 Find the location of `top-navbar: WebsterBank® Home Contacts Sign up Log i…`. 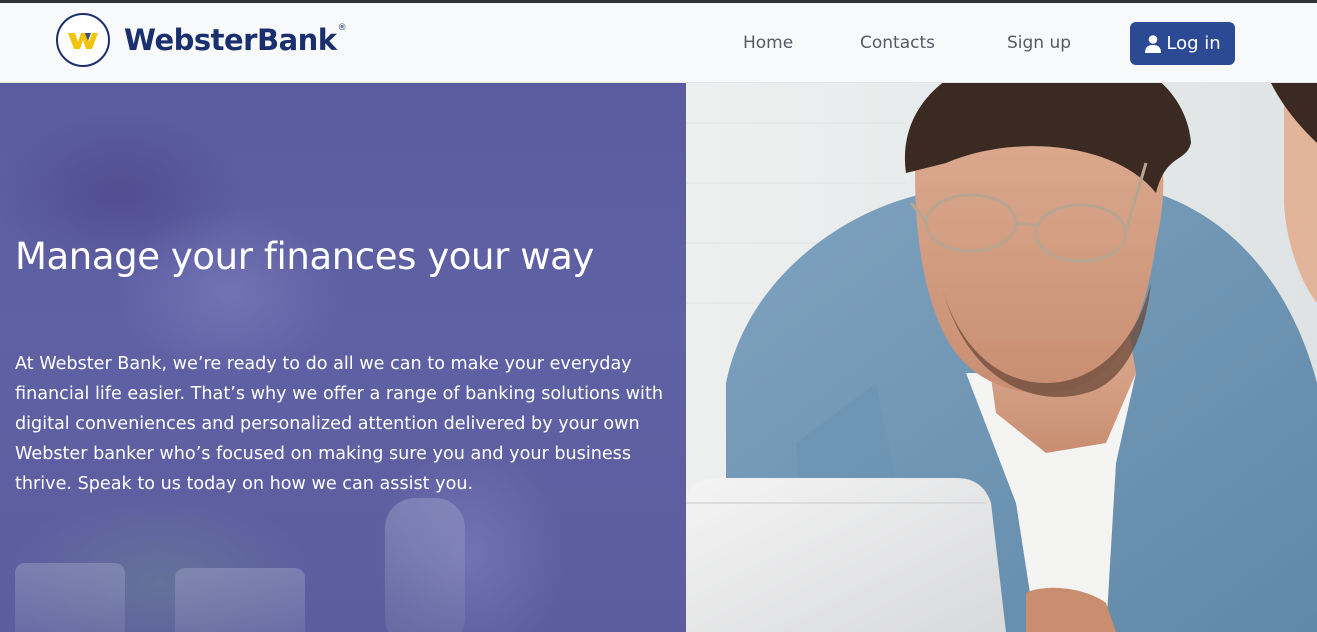

top-navbar: WebsterBank® Home Contacts Sign up Log i… is located at coordinates (658, 43).